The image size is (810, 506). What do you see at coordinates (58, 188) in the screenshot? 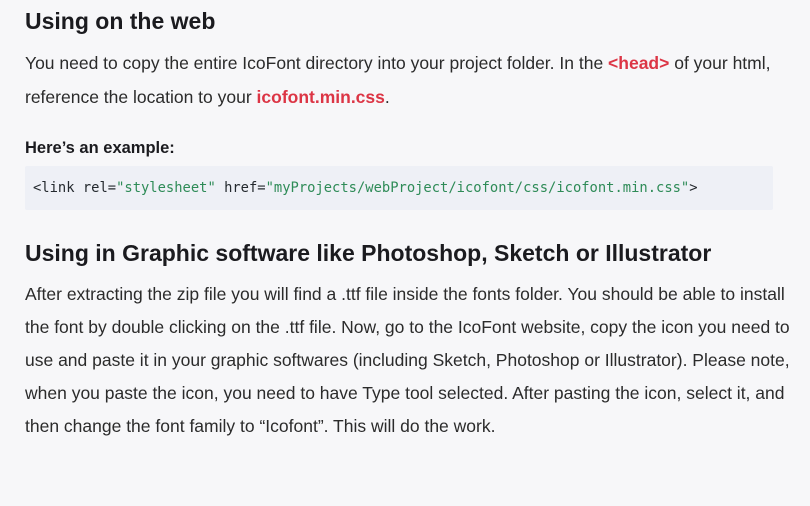
I see `code-open-tag: <link` at bounding box center [58, 188].